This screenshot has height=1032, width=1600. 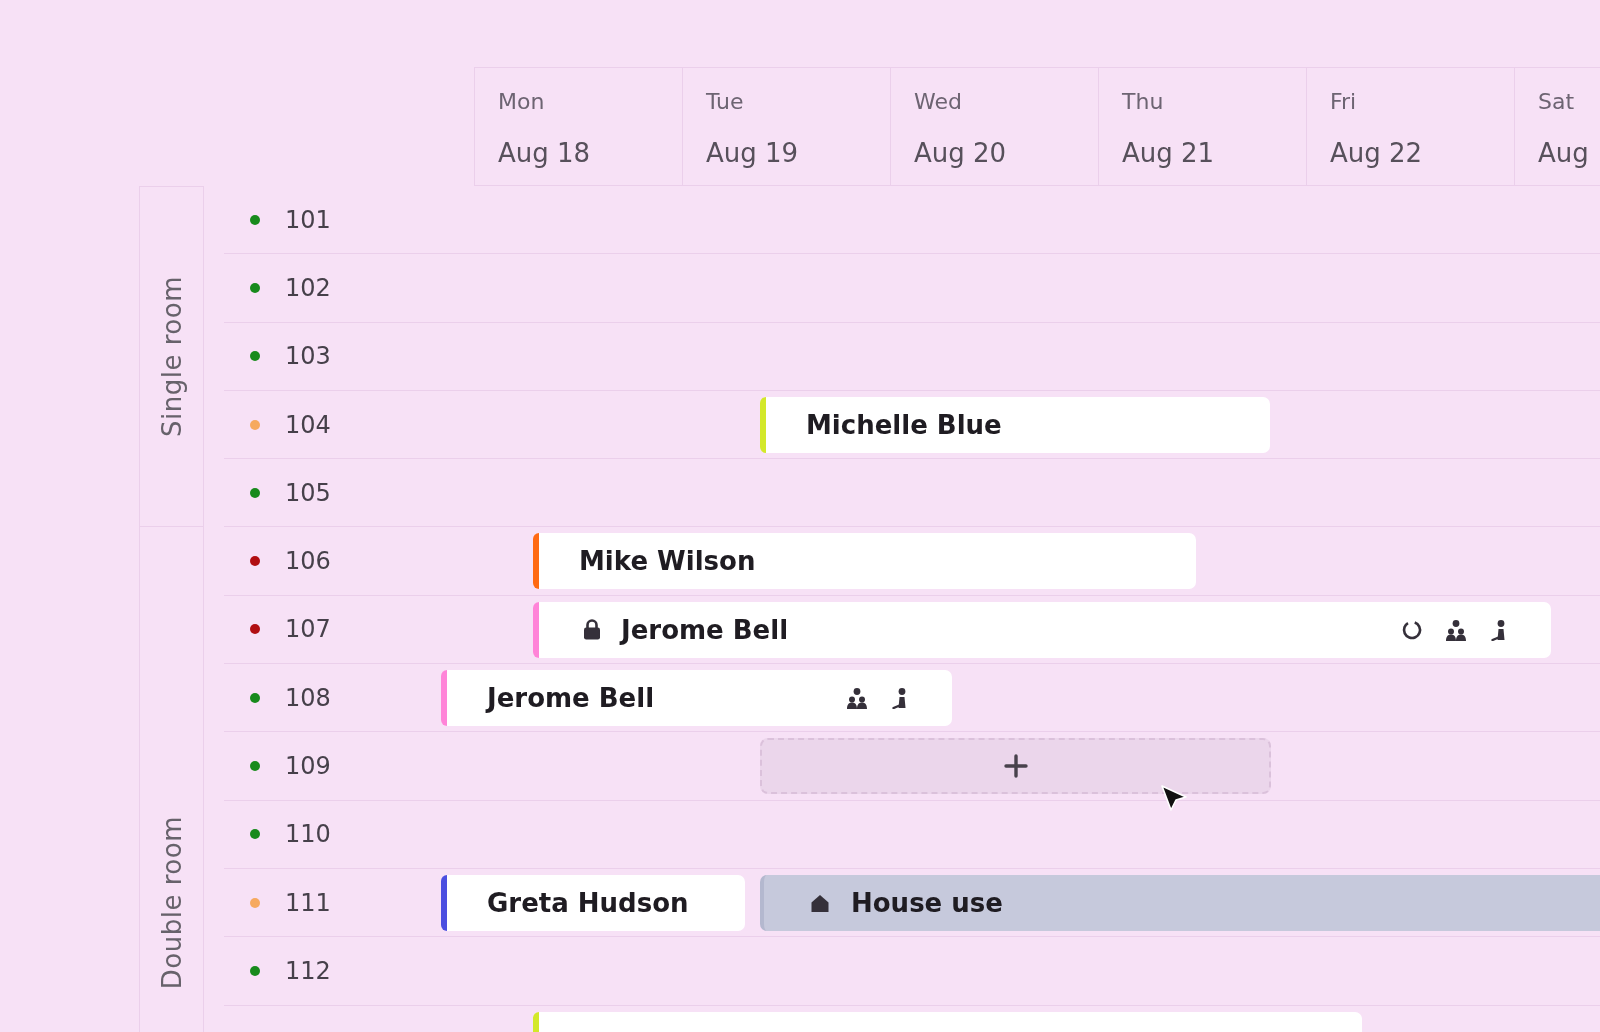 I want to click on weekday-label: Mon, so click(x=521, y=102).